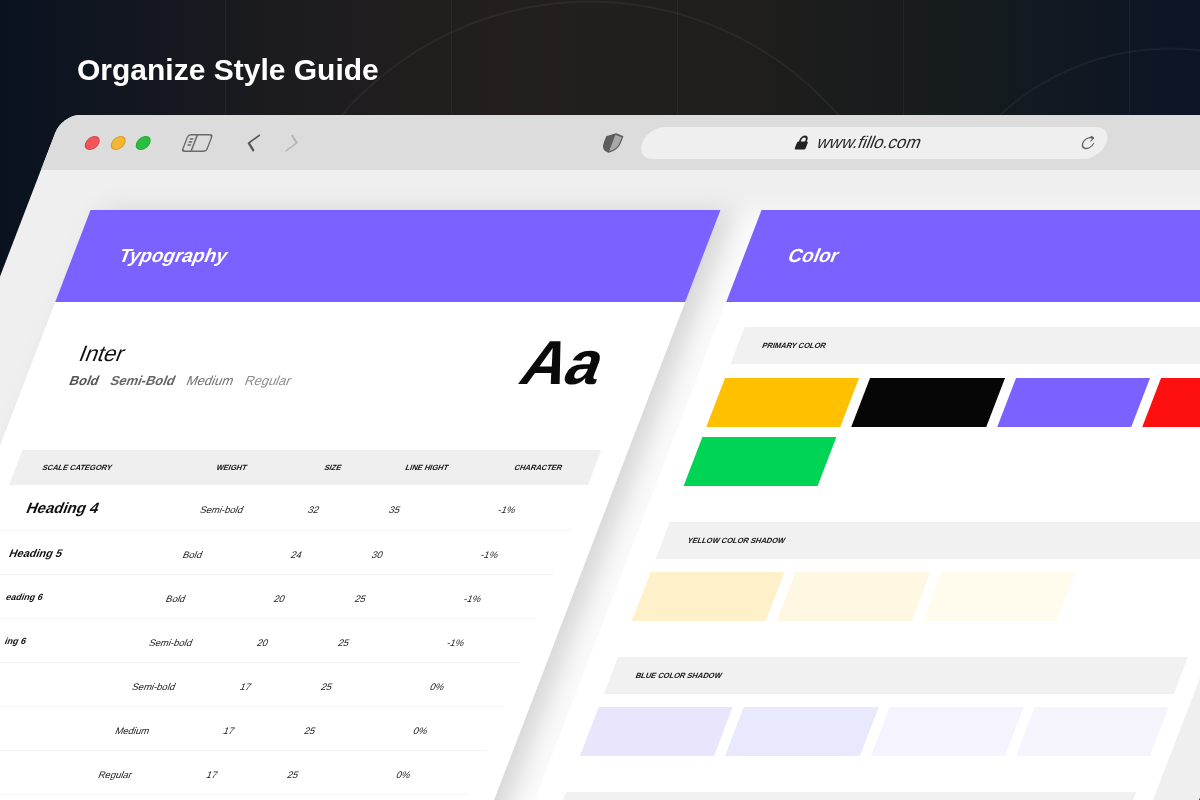 The height and width of the screenshot is (800, 1200). Describe the element at coordinates (173, 256) in the screenshot. I see `card-title: Typography` at that location.